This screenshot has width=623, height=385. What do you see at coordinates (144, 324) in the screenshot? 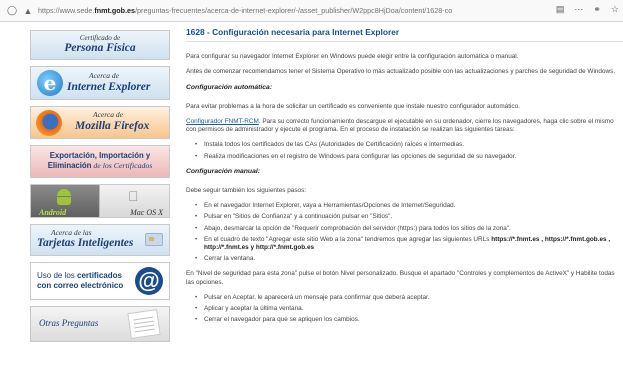
I see `document-icon` at bounding box center [144, 324].